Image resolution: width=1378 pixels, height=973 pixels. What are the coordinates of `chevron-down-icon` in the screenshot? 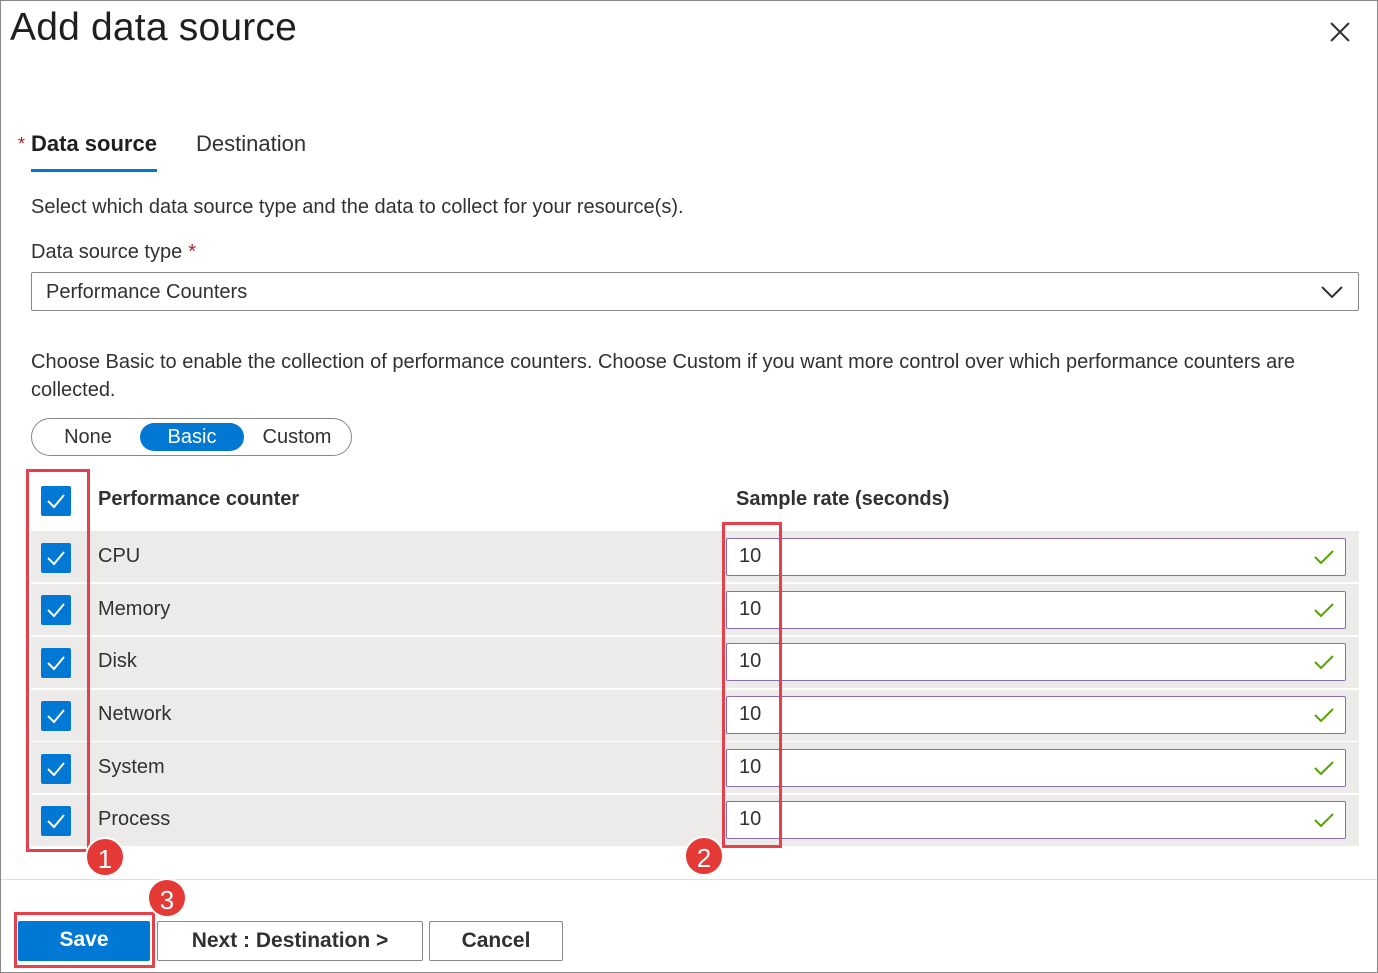 It's located at (1332, 292).